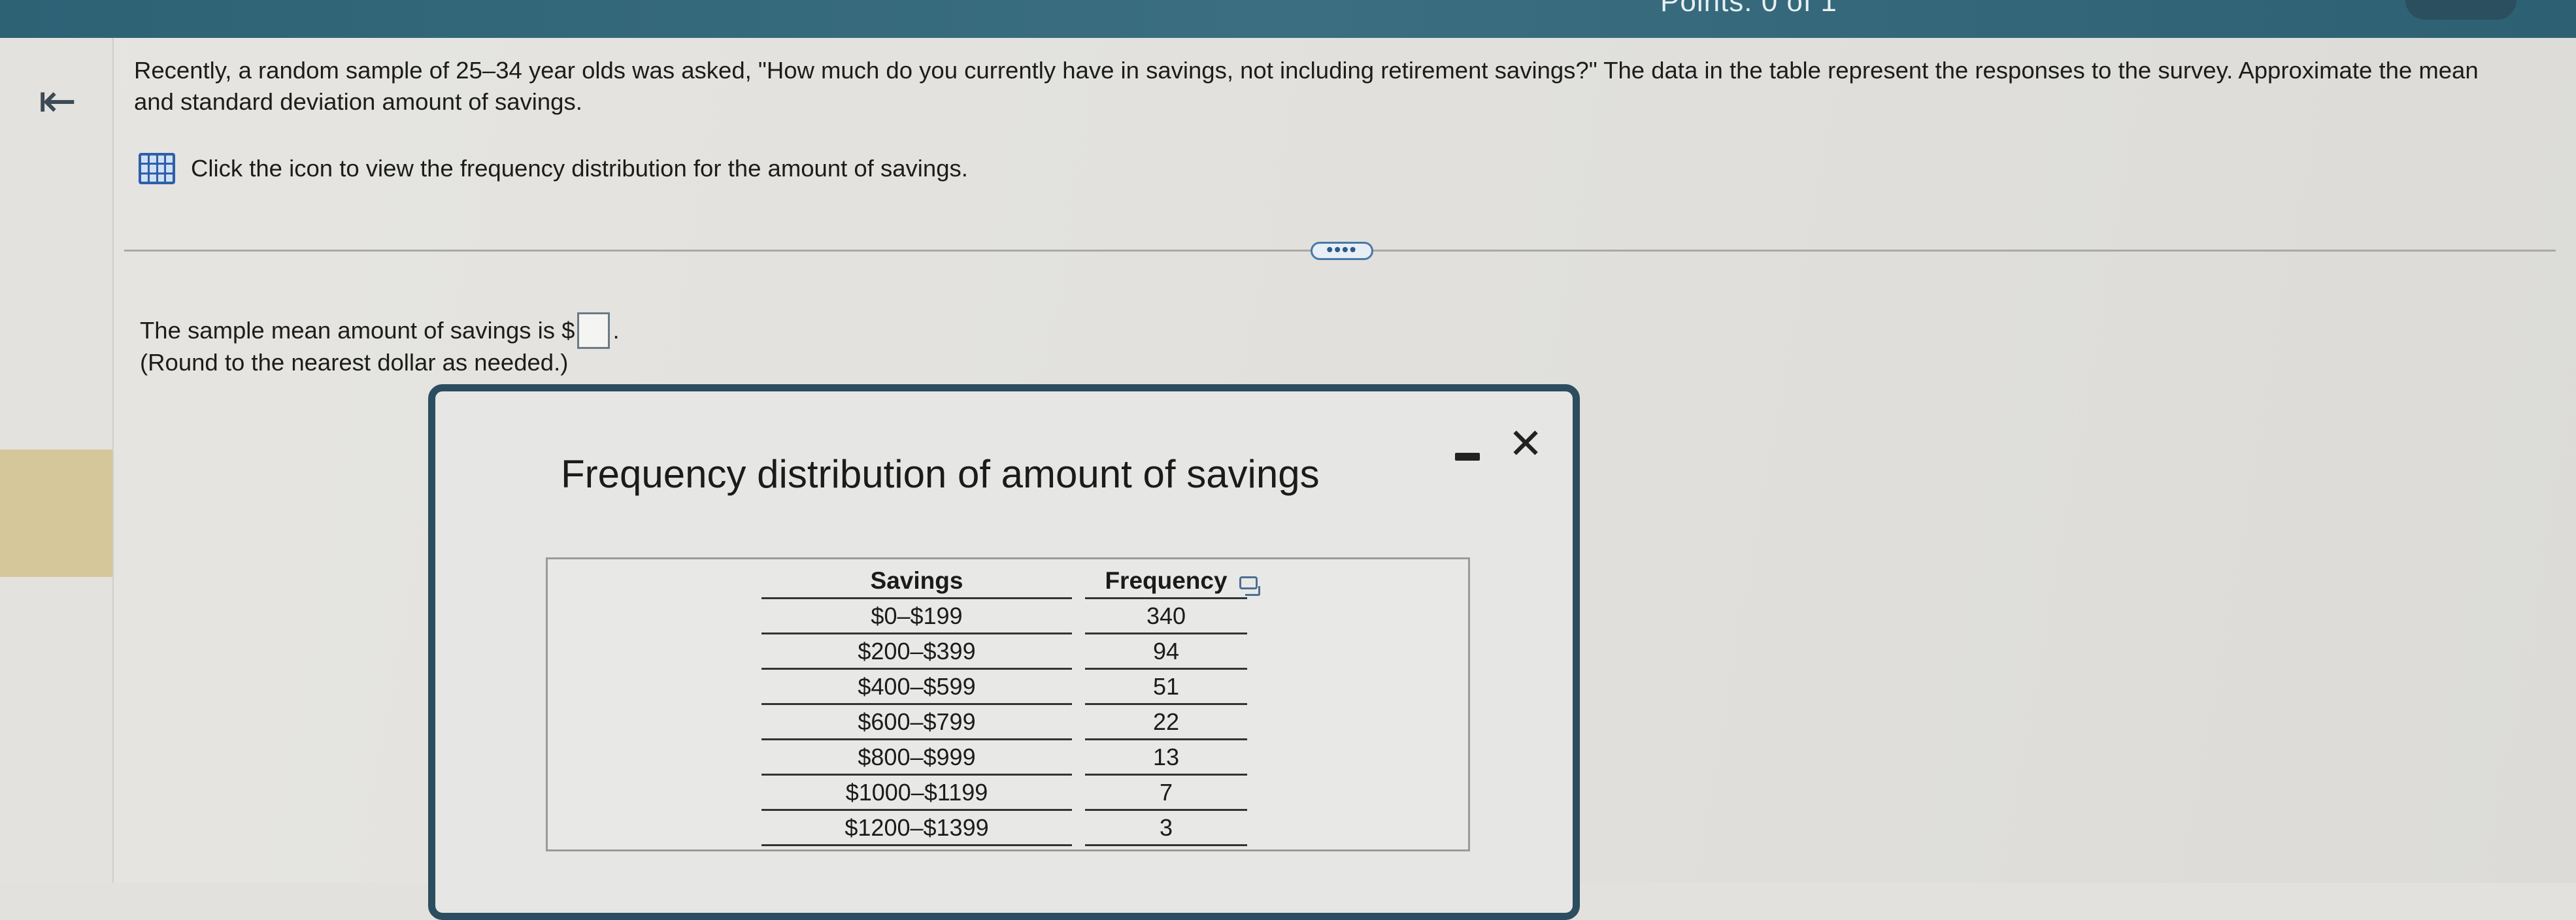  What do you see at coordinates (1166, 828) in the screenshot?
I see `frequency-cell: 3` at bounding box center [1166, 828].